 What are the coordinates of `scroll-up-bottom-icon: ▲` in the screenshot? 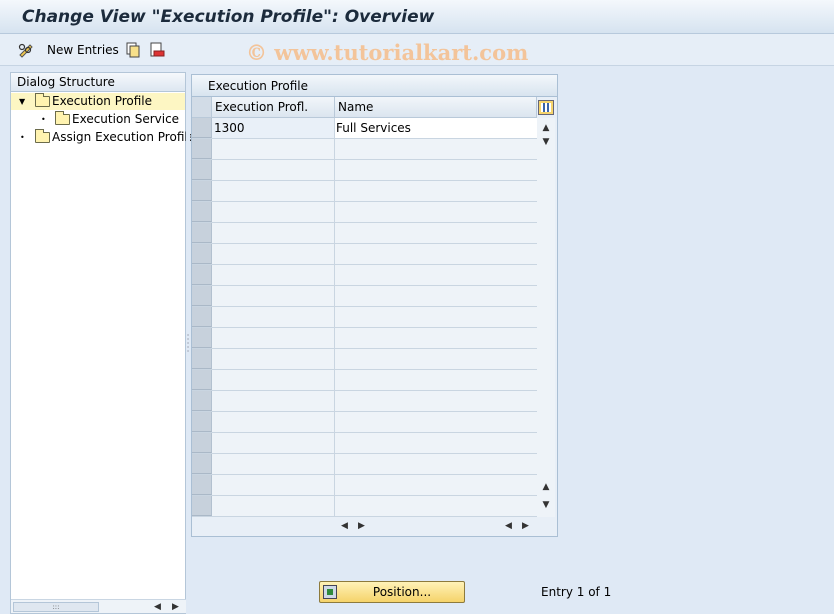 It's located at (546, 487).